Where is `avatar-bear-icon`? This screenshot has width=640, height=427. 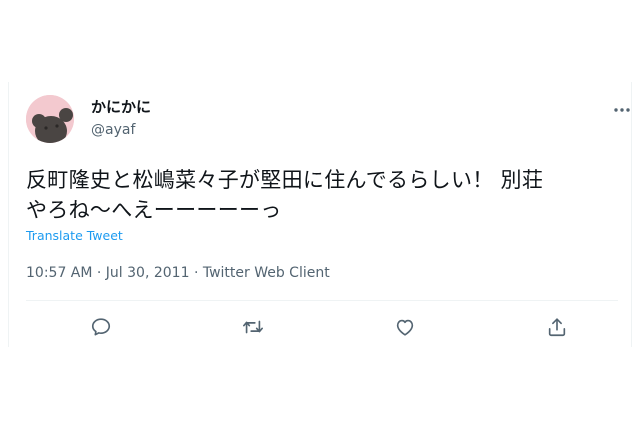
avatar-bear-icon is located at coordinates (50, 119).